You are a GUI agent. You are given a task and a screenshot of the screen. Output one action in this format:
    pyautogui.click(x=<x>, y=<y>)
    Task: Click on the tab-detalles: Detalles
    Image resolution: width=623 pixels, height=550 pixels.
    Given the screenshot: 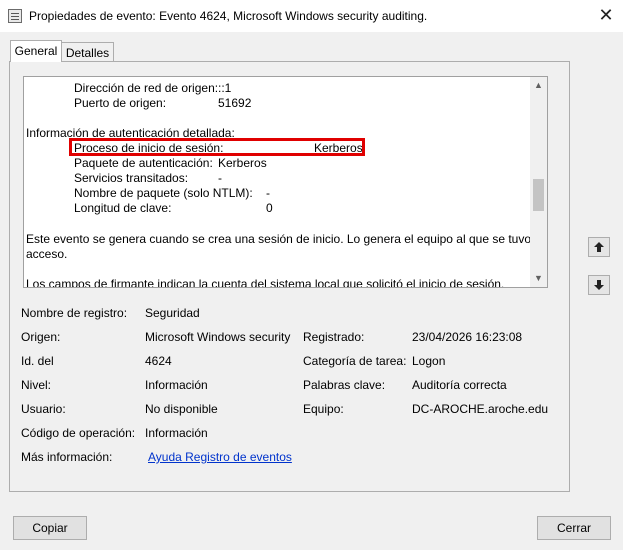 What is the action you would take?
    pyautogui.click(x=88, y=52)
    